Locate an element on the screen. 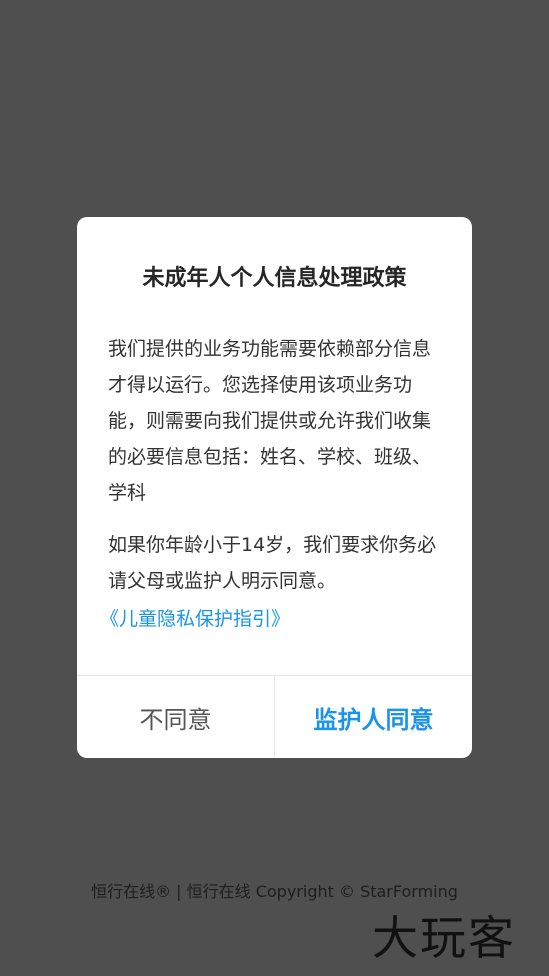  dialog-title: 未成年人个人信息处理政策 is located at coordinates (274, 278).